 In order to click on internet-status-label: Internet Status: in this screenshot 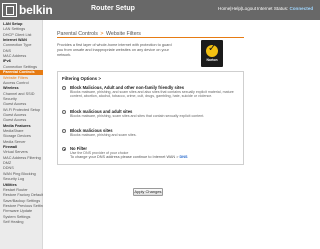, I will do `click(273, 8)`.